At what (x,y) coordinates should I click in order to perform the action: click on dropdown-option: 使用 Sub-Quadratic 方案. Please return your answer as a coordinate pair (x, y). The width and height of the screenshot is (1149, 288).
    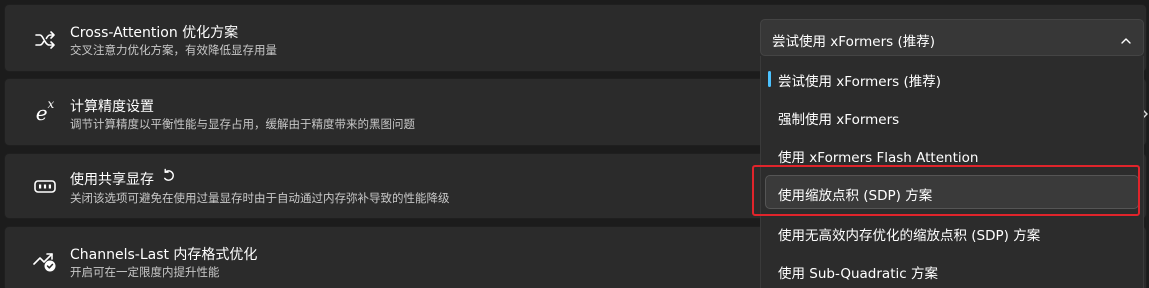
    Looking at the image, I should click on (952, 270).